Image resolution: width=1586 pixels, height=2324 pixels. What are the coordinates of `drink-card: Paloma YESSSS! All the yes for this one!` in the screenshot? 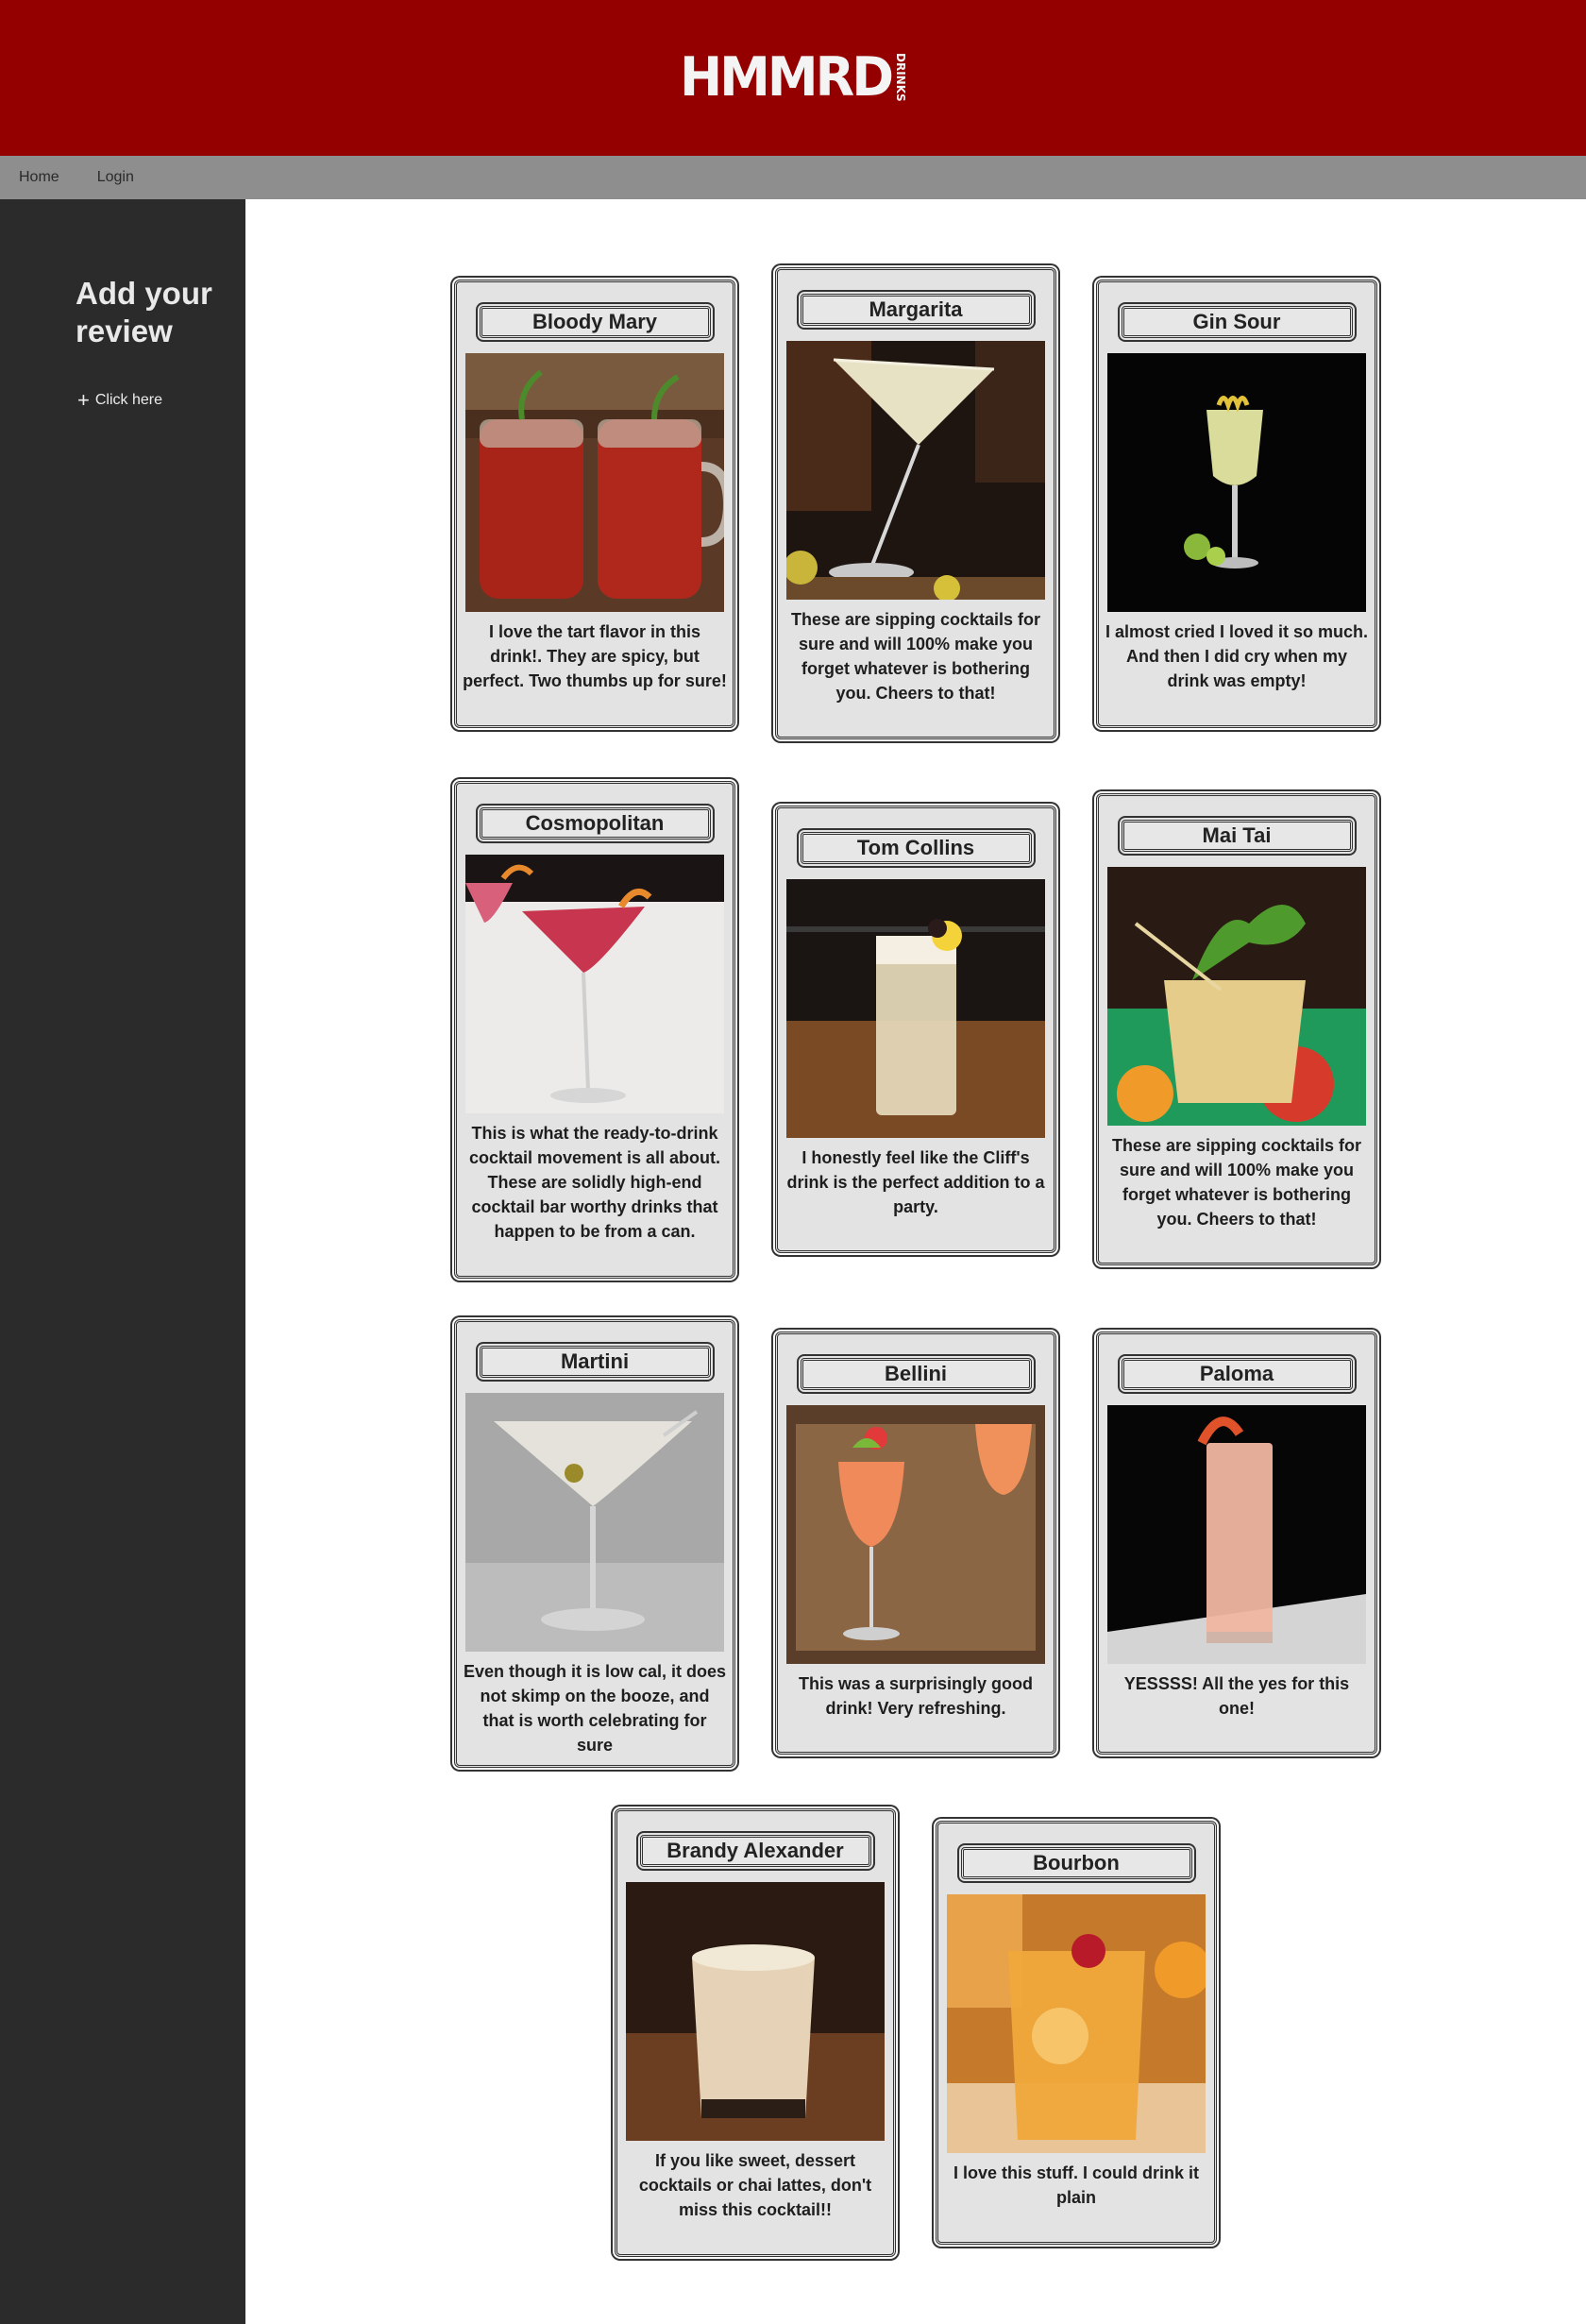 It's located at (1236, 1543).